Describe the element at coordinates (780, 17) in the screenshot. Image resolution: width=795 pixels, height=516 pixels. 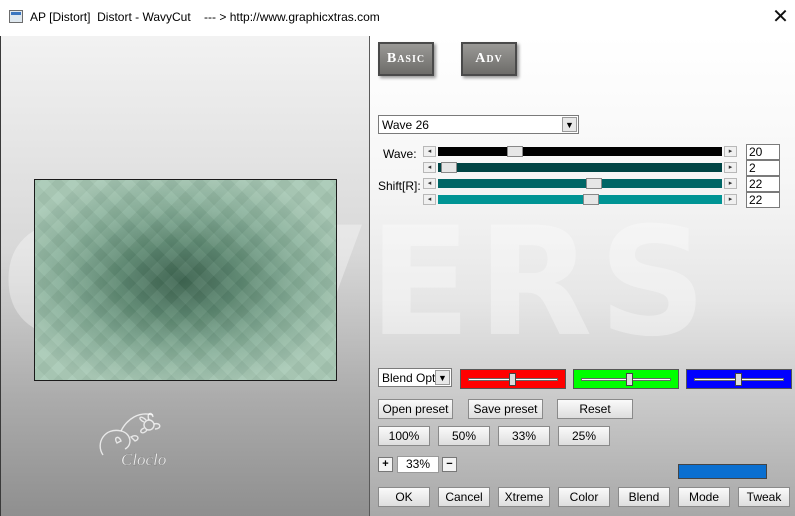
I see `close-button: ✕` at that location.